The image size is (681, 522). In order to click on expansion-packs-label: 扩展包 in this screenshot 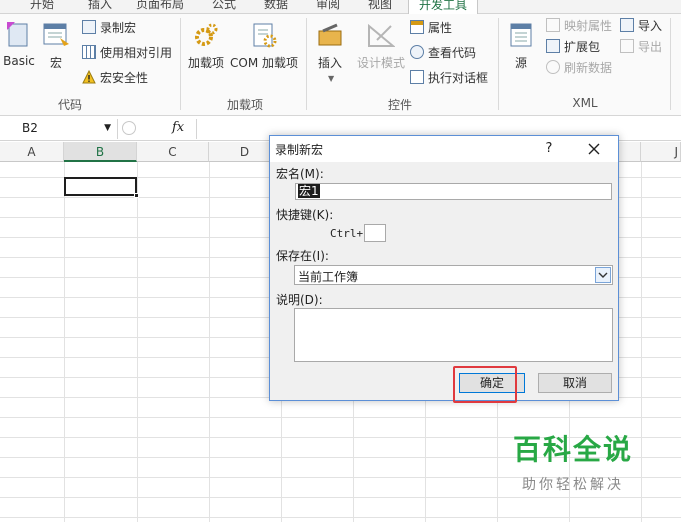, I will do `click(582, 47)`.